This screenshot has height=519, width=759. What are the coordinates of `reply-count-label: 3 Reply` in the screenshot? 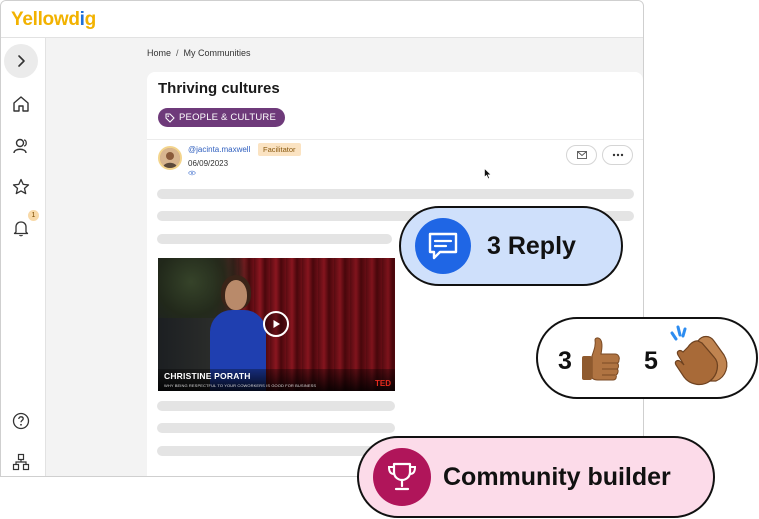 It's located at (531, 246).